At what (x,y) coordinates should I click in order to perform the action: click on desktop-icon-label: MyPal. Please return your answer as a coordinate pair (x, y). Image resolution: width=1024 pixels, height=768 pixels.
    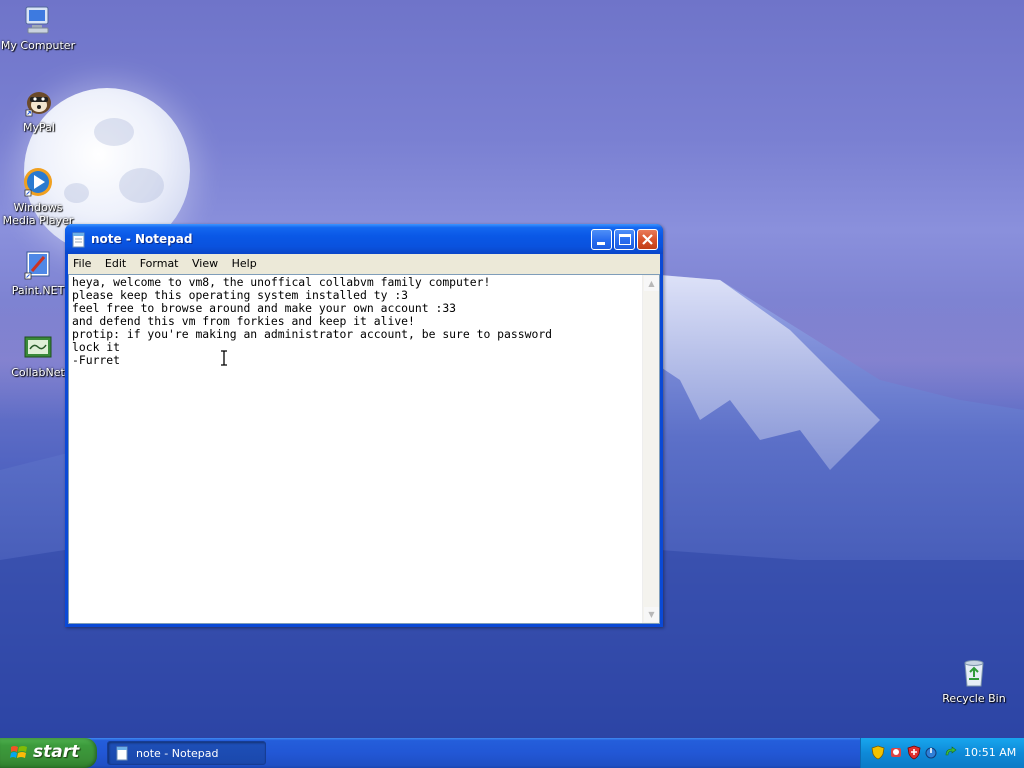
    Looking at the image, I should click on (39, 127).